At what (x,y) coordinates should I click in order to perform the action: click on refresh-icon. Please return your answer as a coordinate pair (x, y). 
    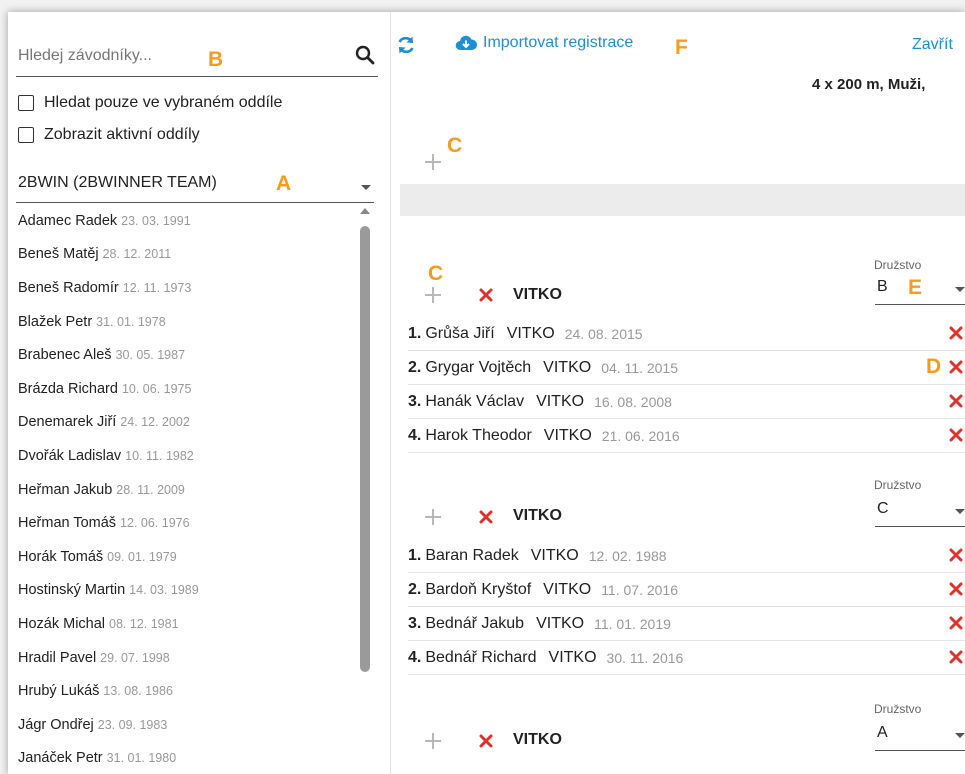
    Looking at the image, I should click on (406, 45).